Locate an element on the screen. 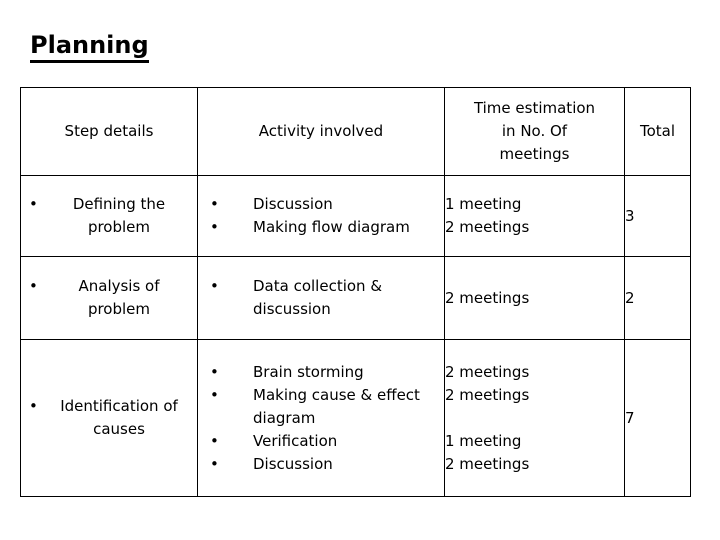  list-item: • Making flow diagram is located at coordinates (321, 227).